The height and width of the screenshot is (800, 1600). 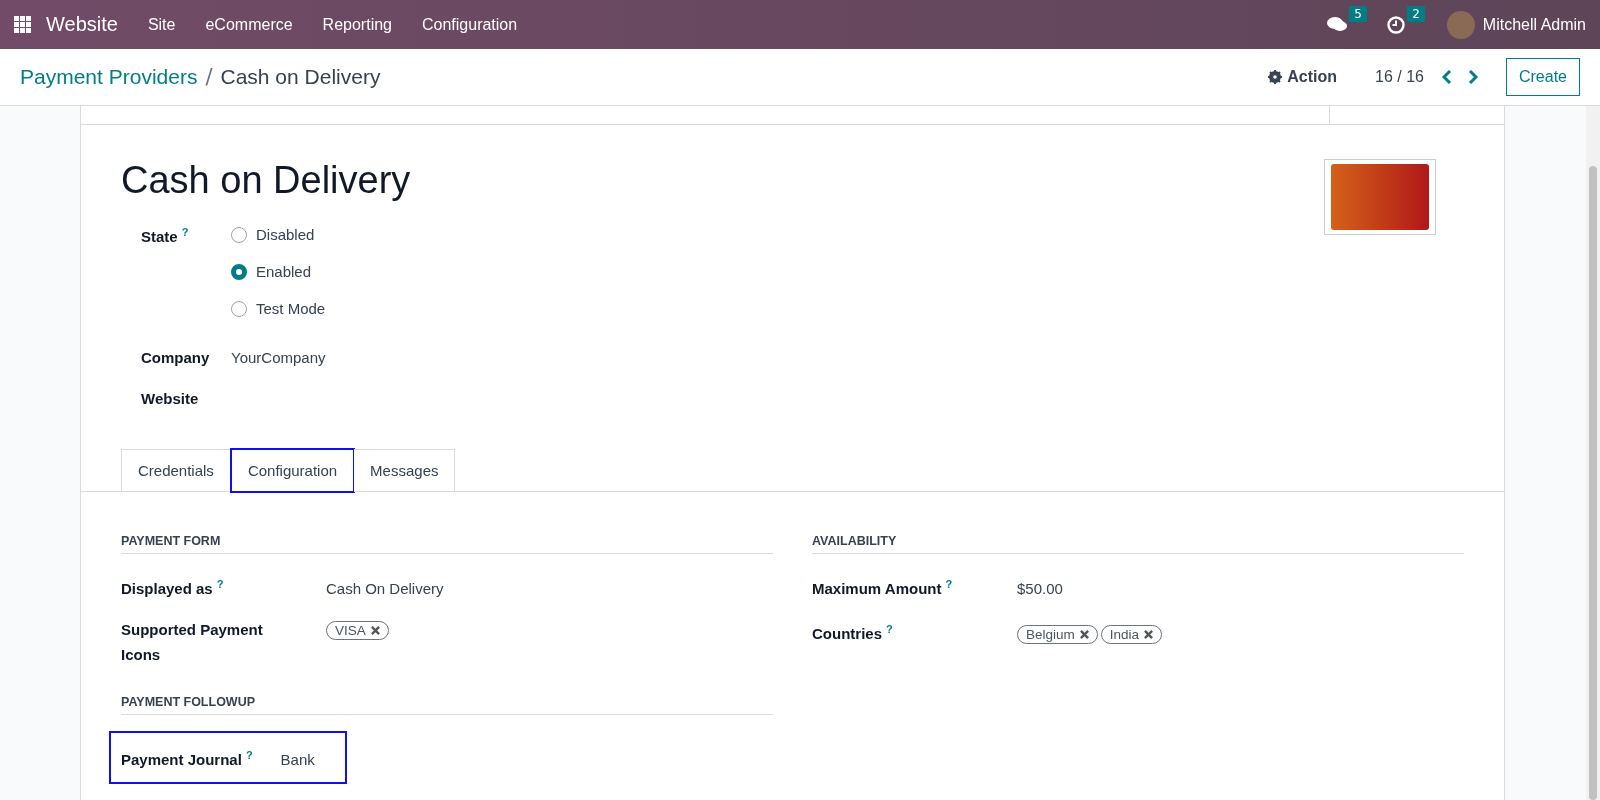 I want to click on radio-label: Test Mode, so click(x=291, y=308).